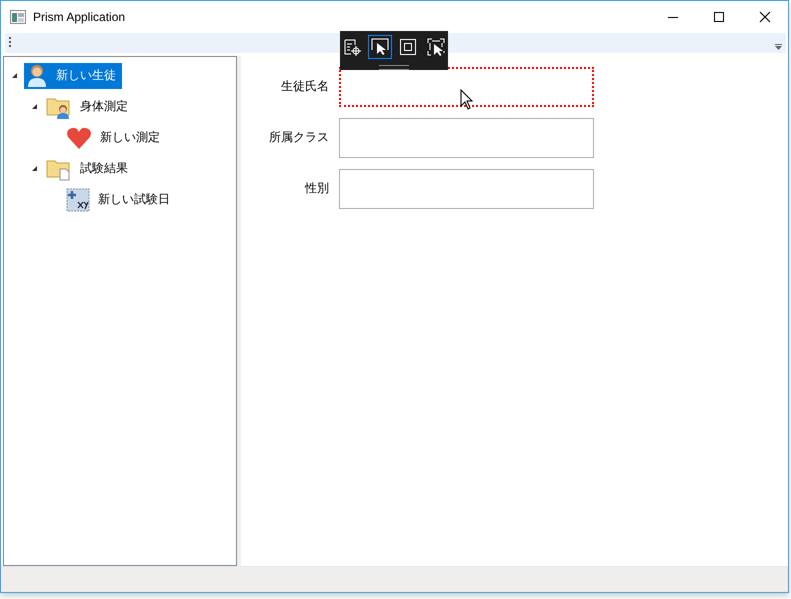  I want to click on tree-item: 身体測定, so click(89, 107).